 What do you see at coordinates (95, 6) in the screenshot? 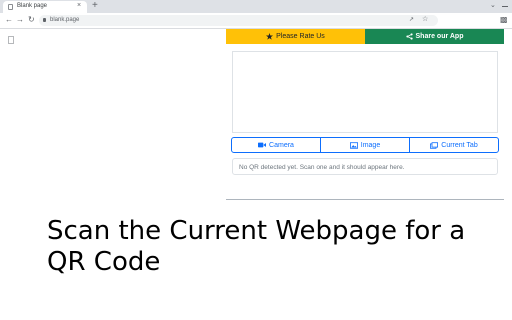
I see `plus-icon: +` at bounding box center [95, 6].